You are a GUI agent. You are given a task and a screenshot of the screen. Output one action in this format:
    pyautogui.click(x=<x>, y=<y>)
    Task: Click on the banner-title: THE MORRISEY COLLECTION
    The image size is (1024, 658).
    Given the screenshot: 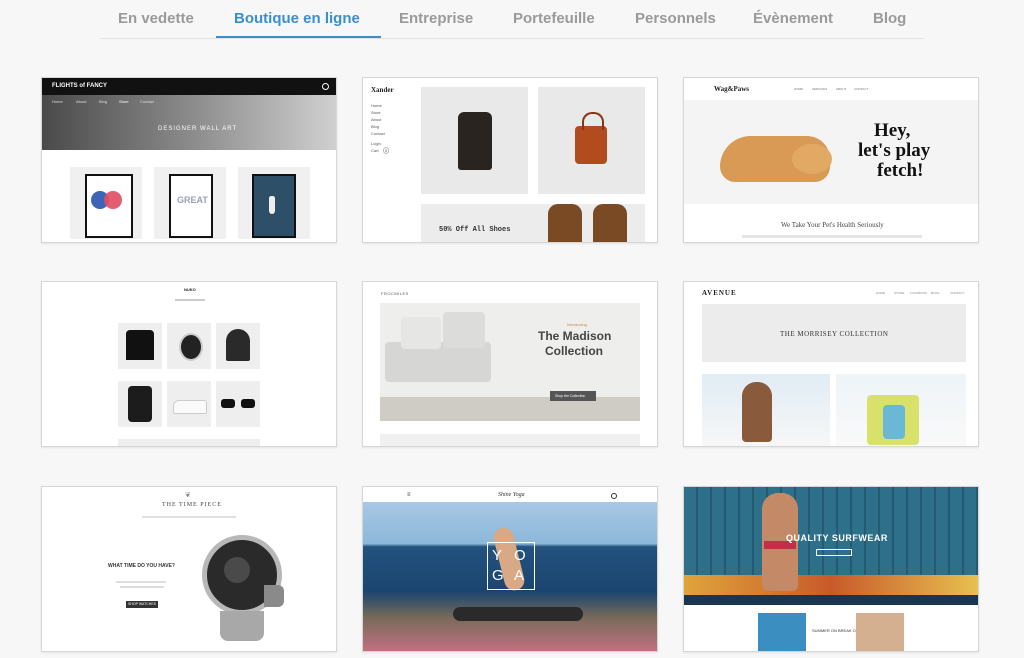 What is the action you would take?
    pyautogui.click(x=834, y=334)
    